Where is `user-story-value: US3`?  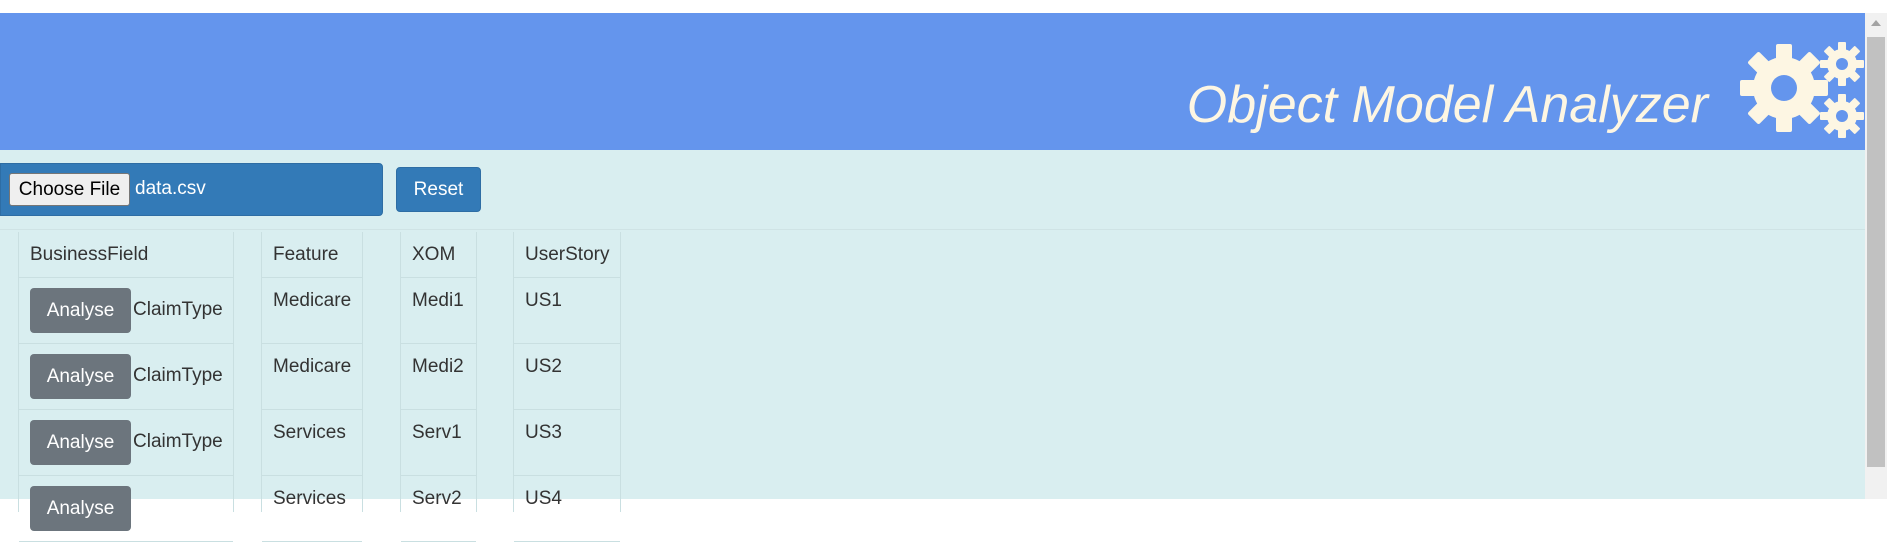 user-story-value: US3 is located at coordinates (567, 443).